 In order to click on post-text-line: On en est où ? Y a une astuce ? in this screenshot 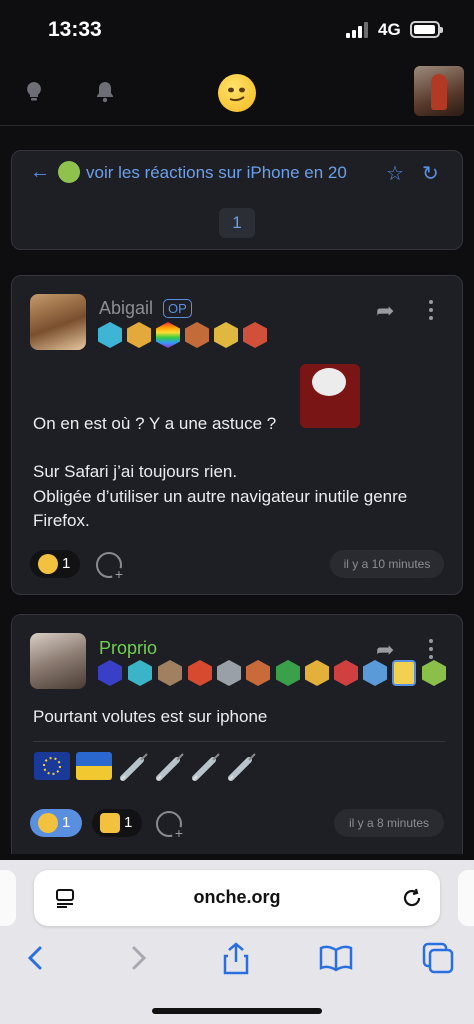, I will do `click(155, 423)`.